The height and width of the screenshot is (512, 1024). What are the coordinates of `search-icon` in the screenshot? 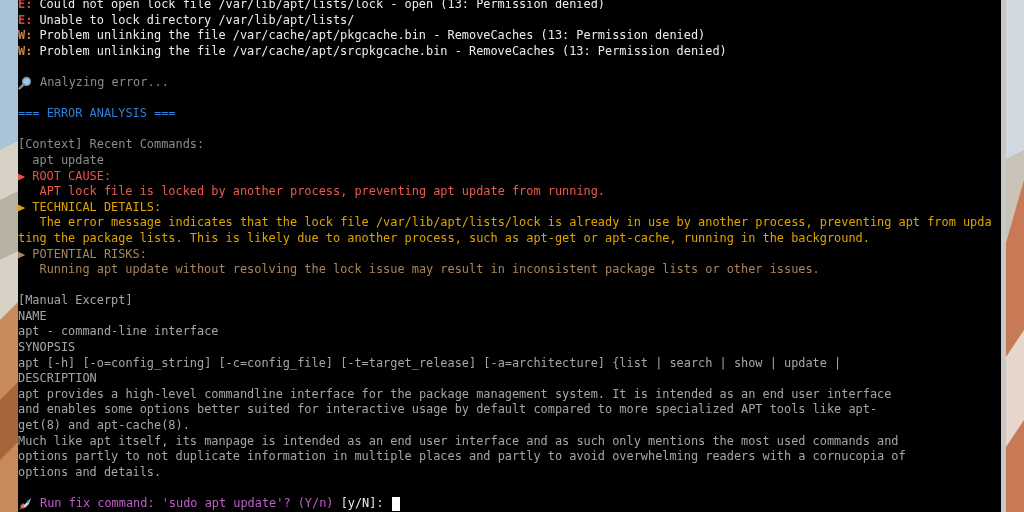 It's located at (25, 82).